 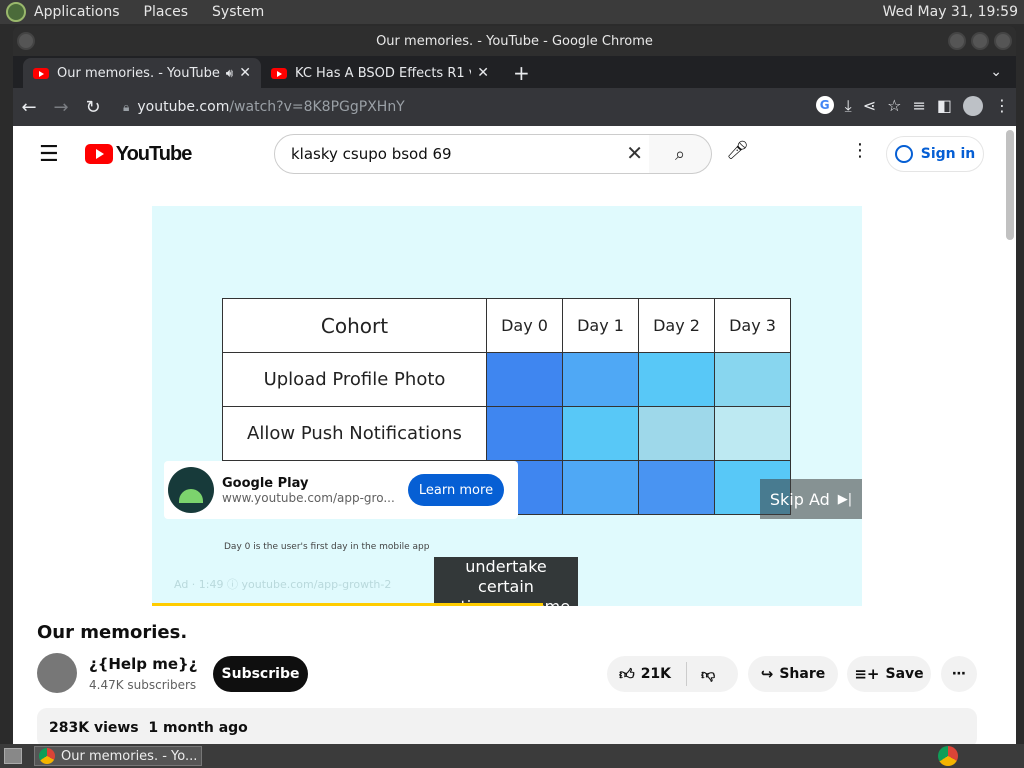 I want to click on table-row: Allow Push Notifications, so click(x=506, y=433).